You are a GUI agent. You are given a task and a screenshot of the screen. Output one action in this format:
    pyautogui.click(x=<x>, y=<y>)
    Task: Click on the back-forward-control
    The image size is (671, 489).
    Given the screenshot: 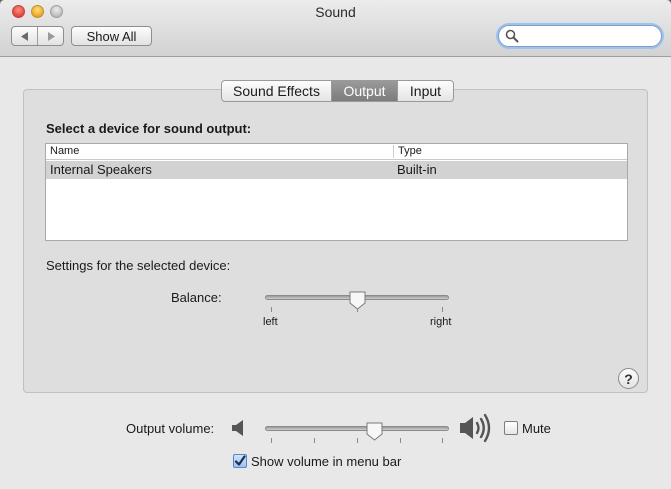 What is the action you would take?
    pyautogui.click(x=37, y=36)
    